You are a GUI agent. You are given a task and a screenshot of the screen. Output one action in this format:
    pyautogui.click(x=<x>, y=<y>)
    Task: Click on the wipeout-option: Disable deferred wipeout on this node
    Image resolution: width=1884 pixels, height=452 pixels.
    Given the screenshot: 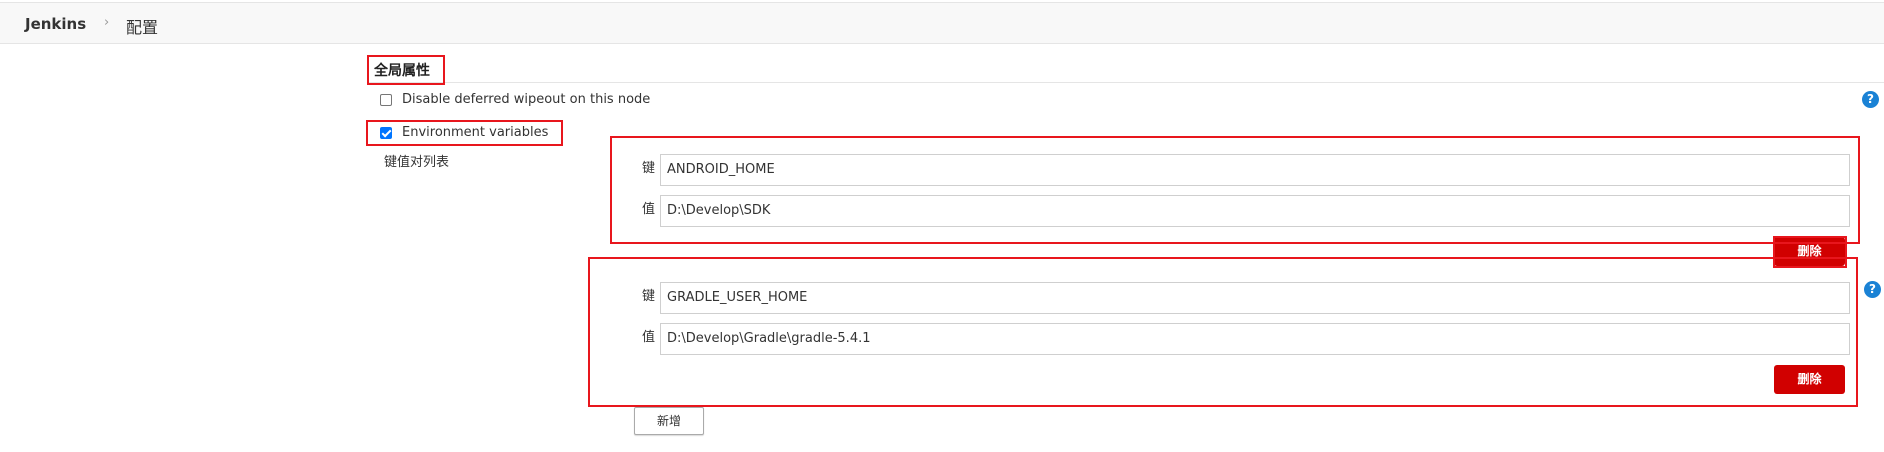 What is the action you would take?
    pyautogui.click(x=515, y=99)
    